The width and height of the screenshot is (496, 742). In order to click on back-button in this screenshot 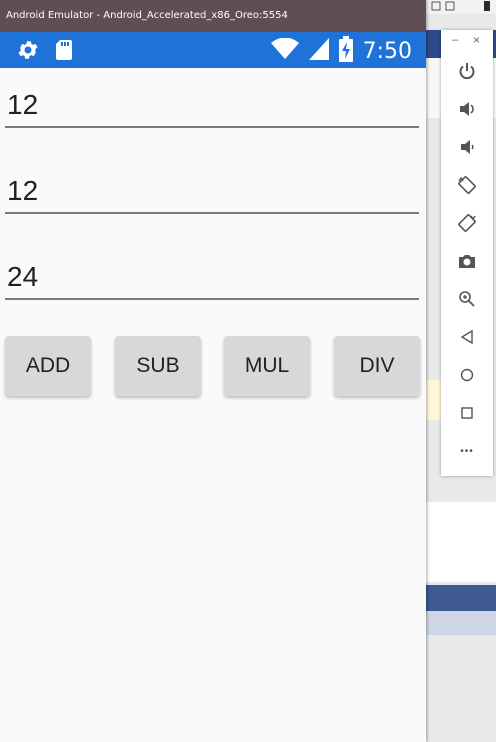, I will do `click(467, 337)`.